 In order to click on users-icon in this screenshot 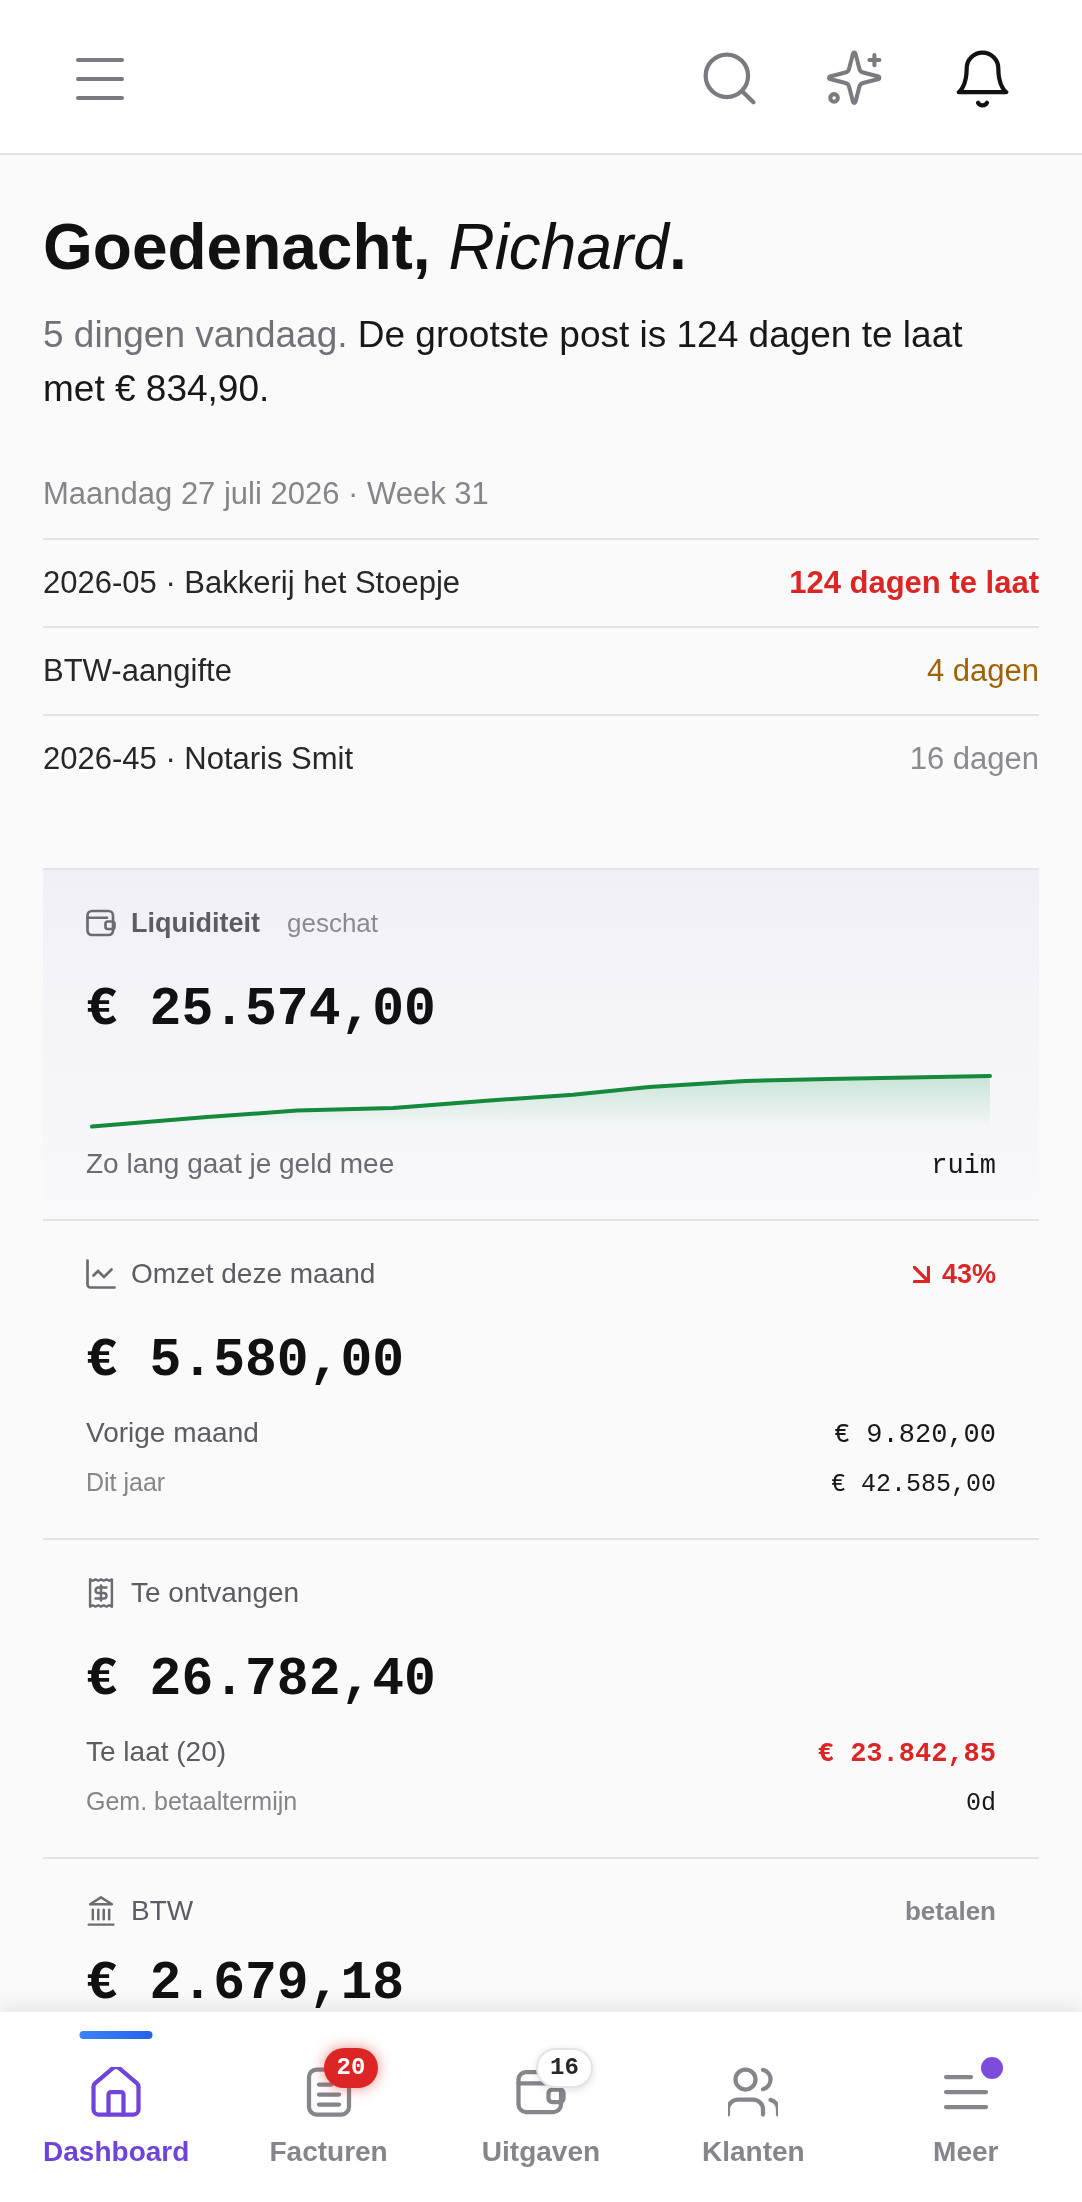, I will do `click(753, 2092)`.